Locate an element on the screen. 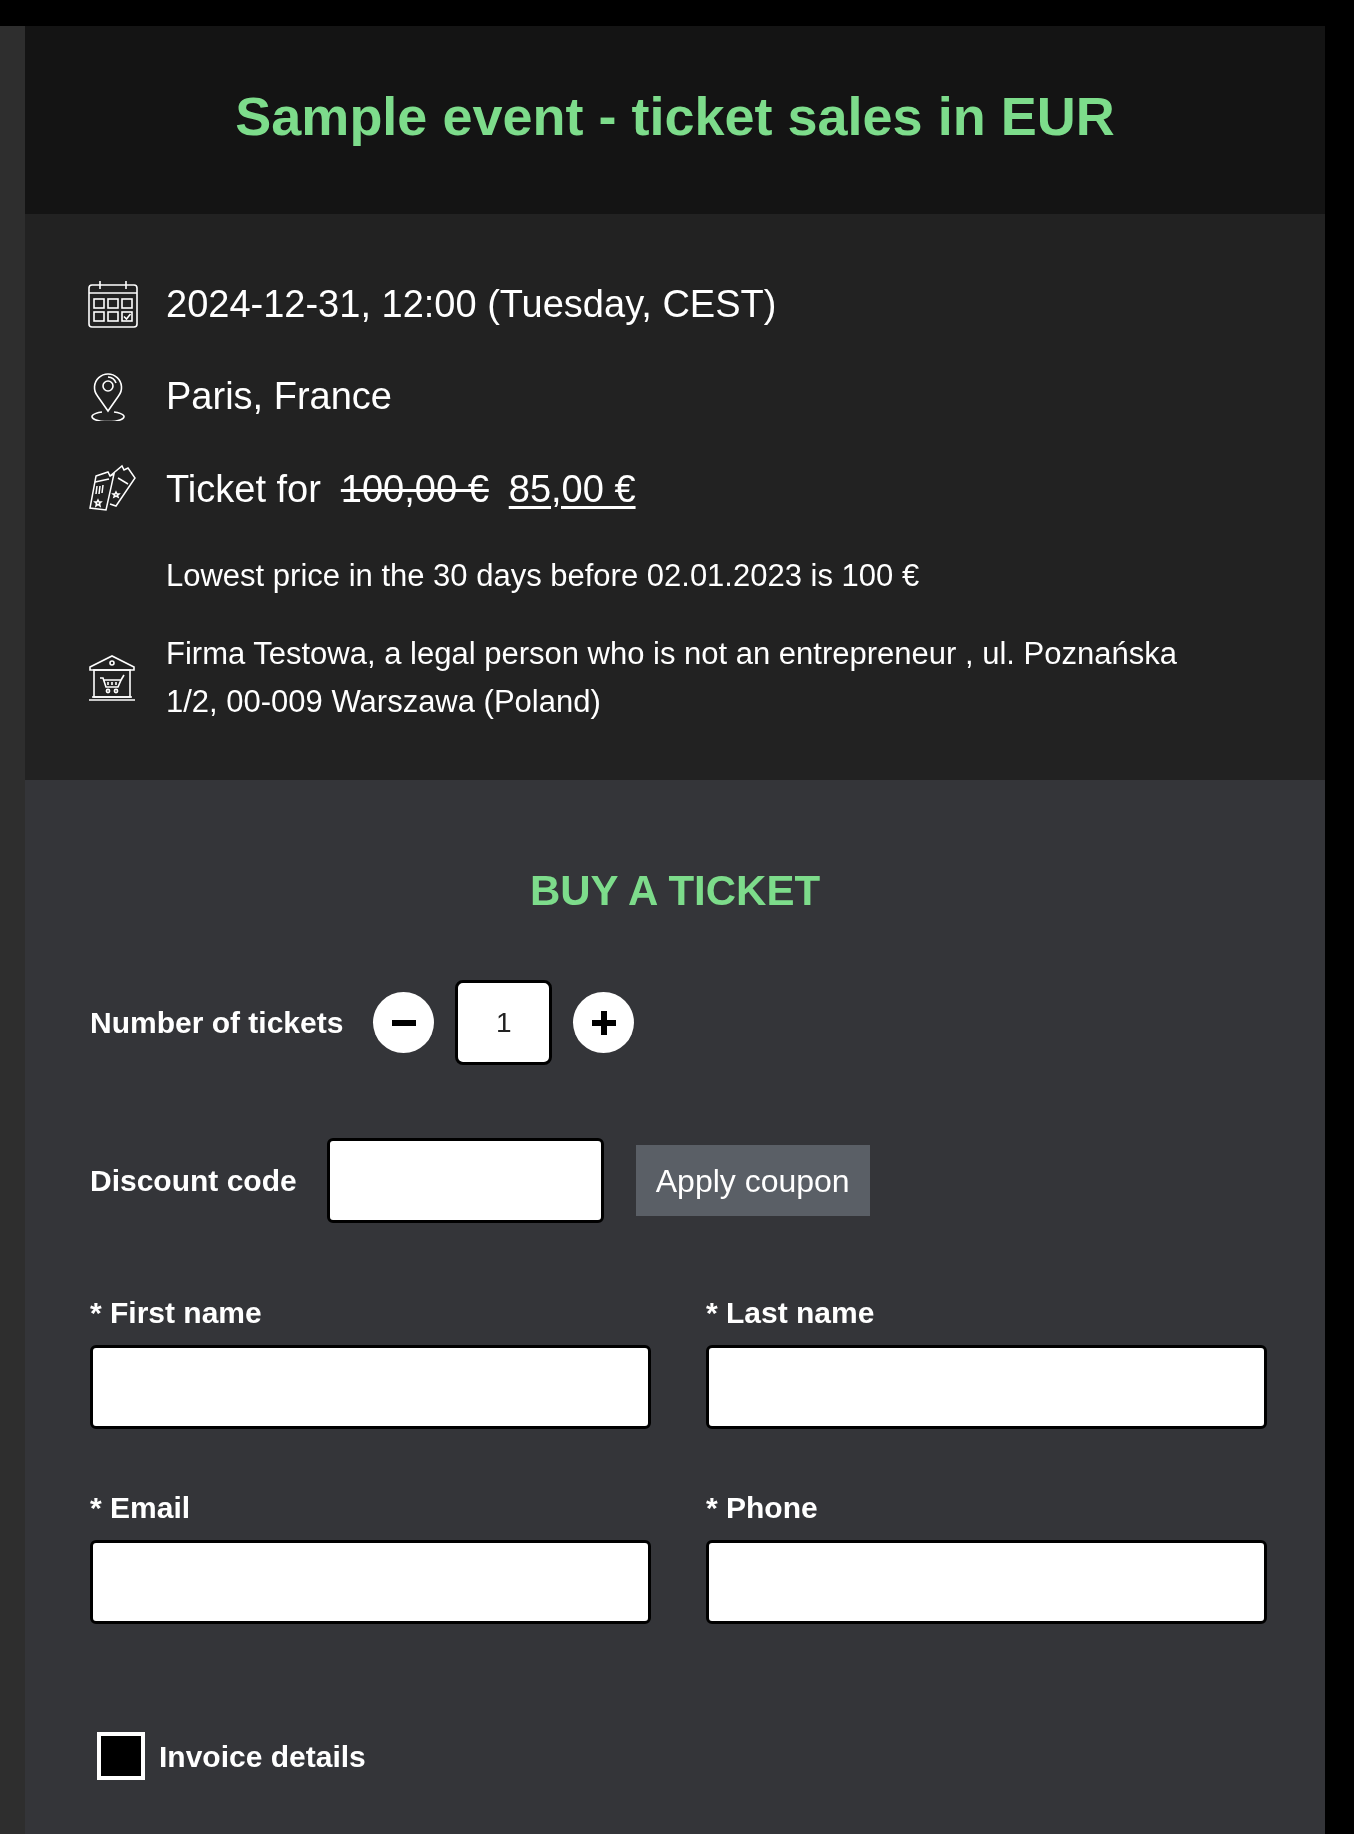 This screenshot has height=1834, width=1354. map-pin-icon is located at coordinates (108, 396).